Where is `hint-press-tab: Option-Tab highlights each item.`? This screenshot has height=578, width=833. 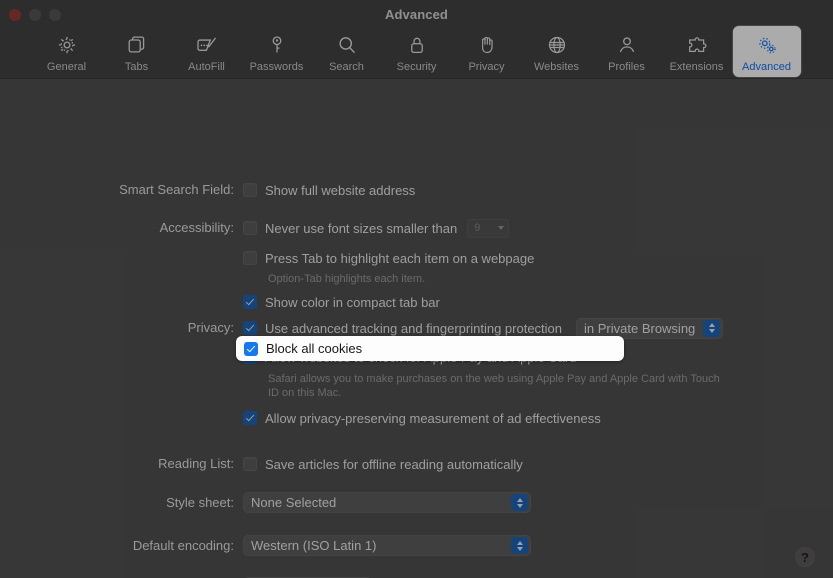
hint-press-tab: Option-Tab highlights each item. is located at coordinates (347, 279).